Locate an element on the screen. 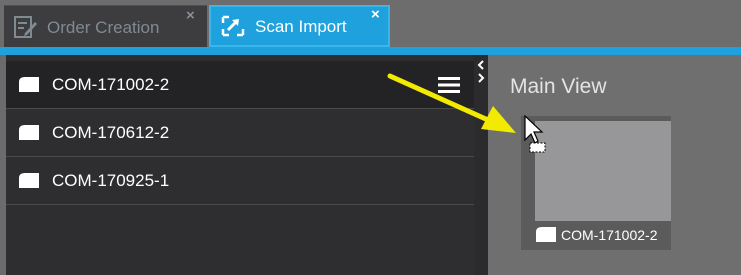  hamburger-menu-icon is located at coordinates (449, 85).